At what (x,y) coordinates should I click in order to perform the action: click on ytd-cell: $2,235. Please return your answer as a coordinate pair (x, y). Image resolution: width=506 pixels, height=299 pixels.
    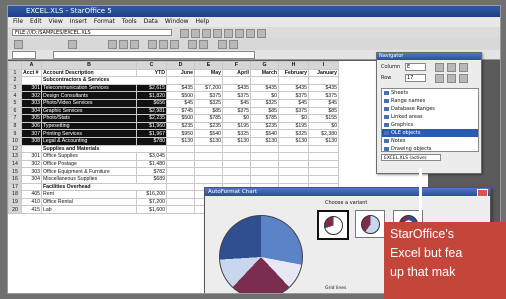
    Looking at the image, I should click on (151, 118).